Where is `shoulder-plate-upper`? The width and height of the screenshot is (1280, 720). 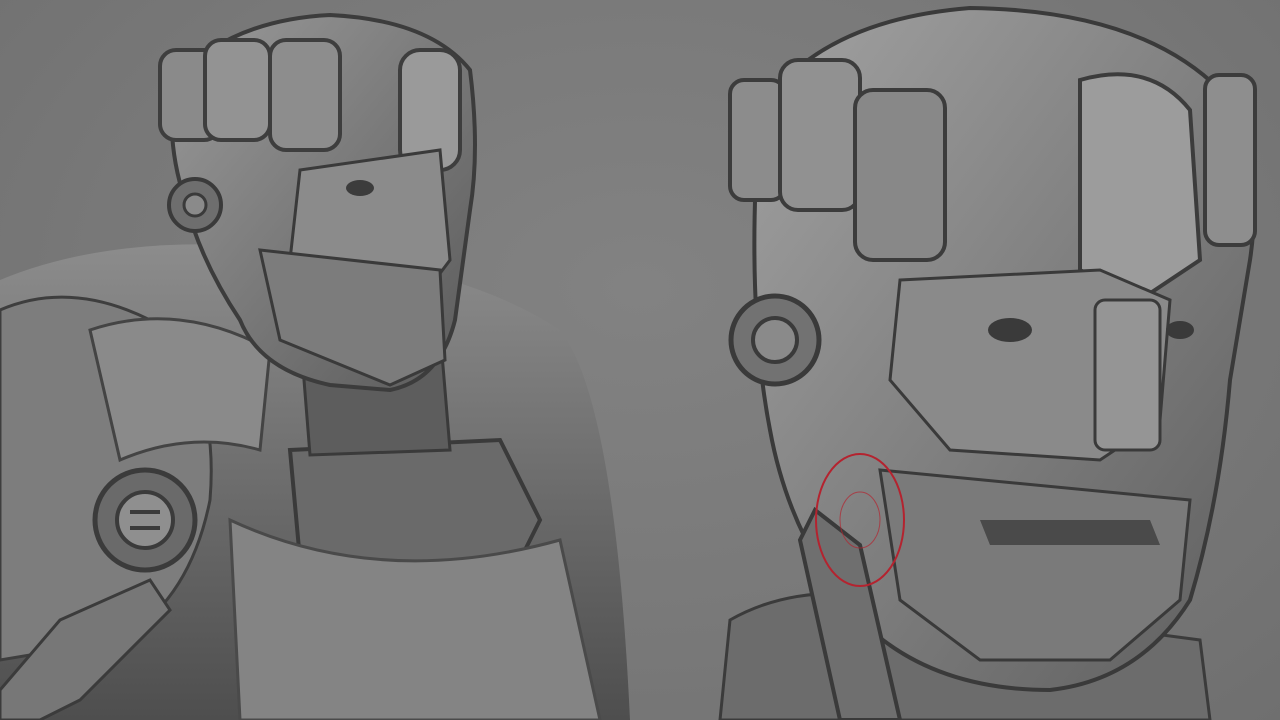
shoulder-plate-upper is located at coordinates (180, 390).